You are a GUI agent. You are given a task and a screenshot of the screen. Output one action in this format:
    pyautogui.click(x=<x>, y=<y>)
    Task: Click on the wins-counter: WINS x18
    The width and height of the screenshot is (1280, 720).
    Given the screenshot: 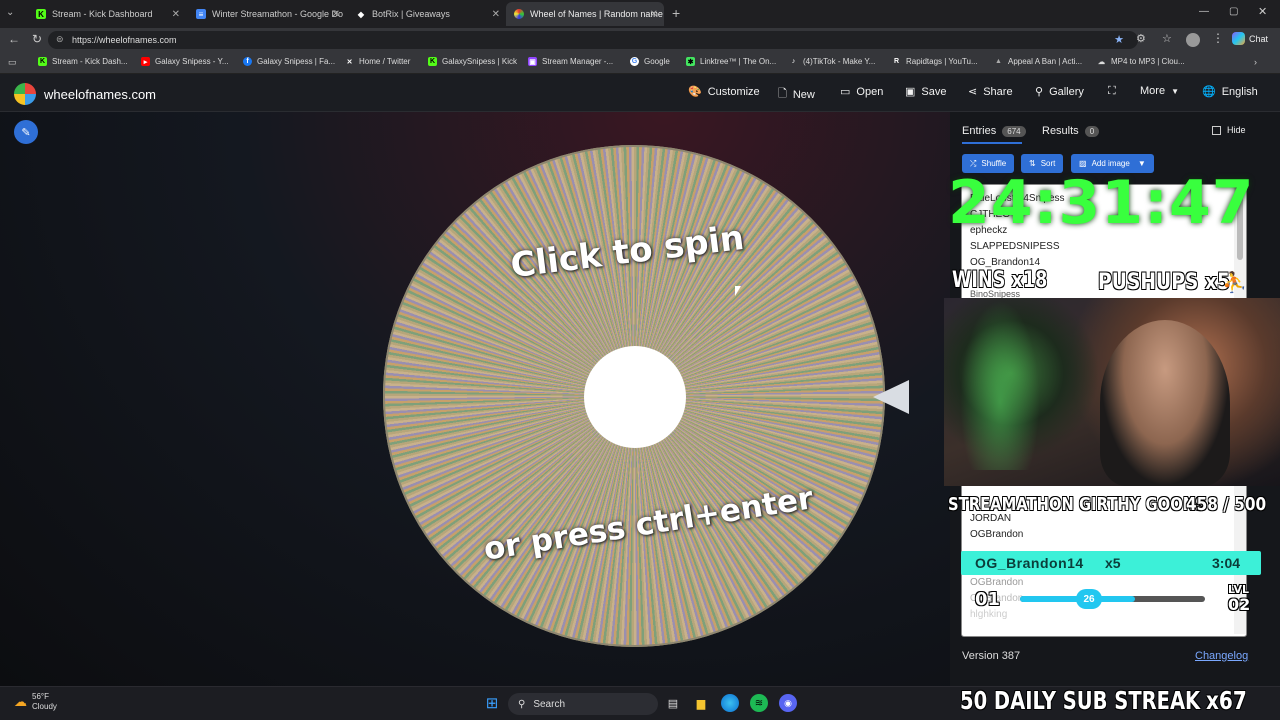 What is the action you would take?
    pyautogui.click(x=1000, y=280)
    